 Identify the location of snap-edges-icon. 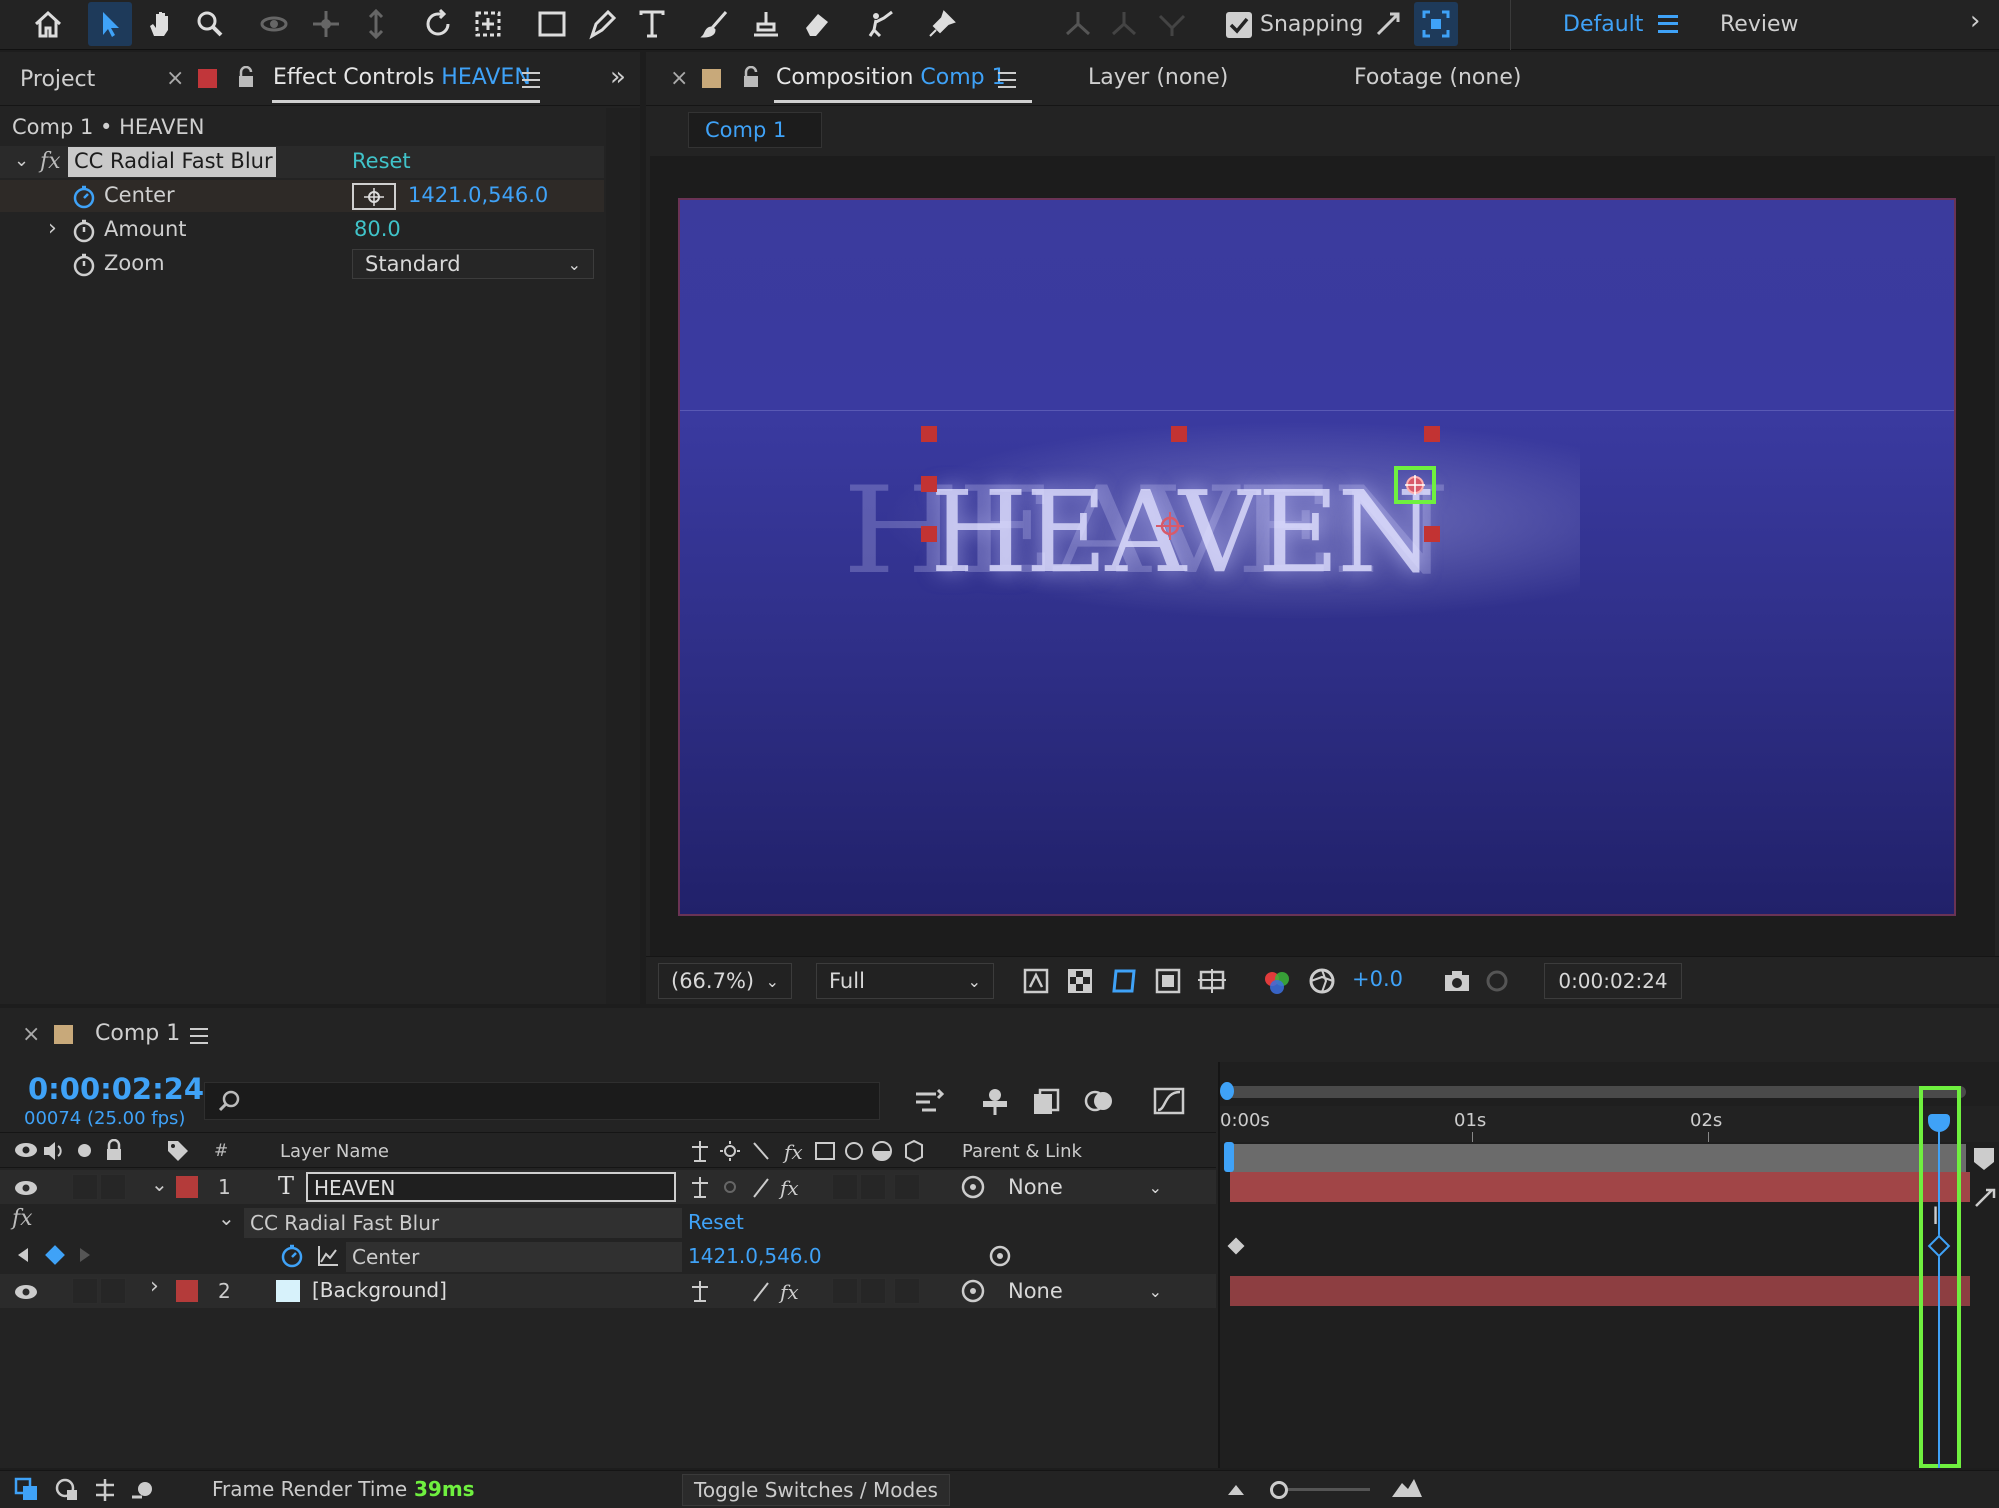
(1388, 24).